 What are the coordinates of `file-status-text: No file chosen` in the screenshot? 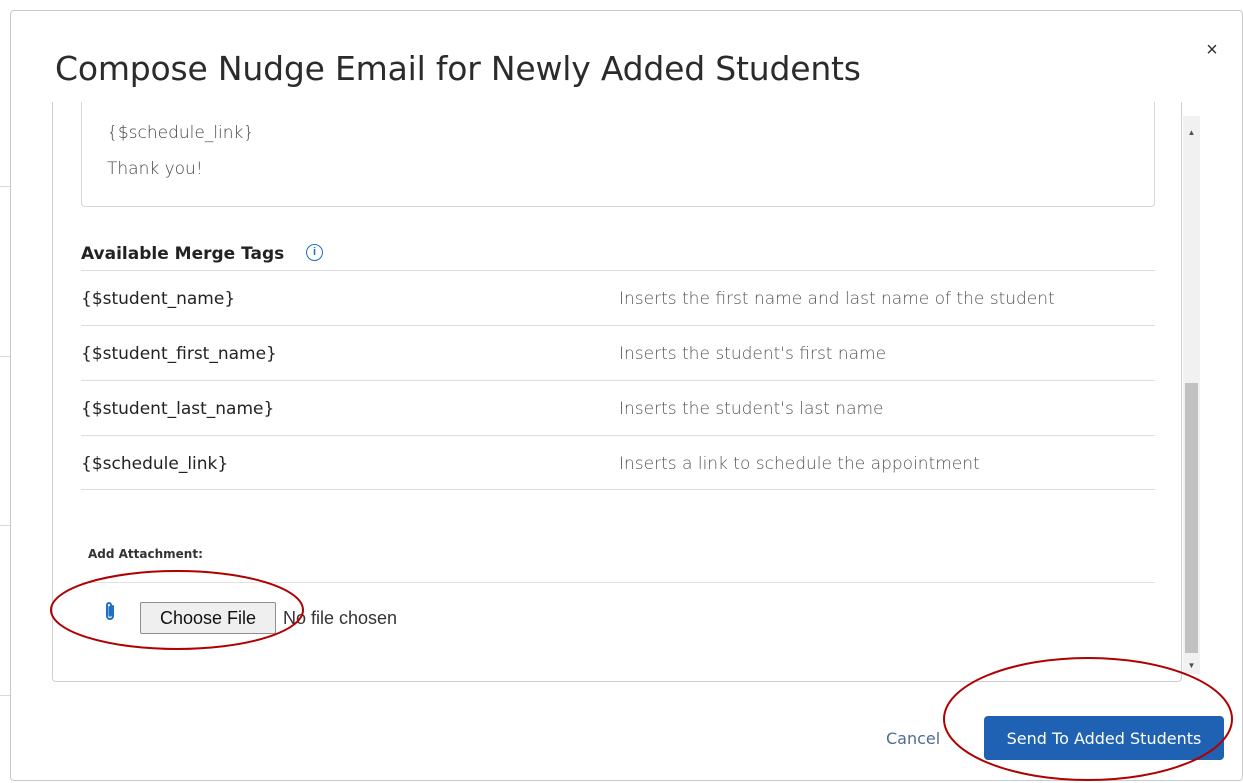 It's located at (340, 618).